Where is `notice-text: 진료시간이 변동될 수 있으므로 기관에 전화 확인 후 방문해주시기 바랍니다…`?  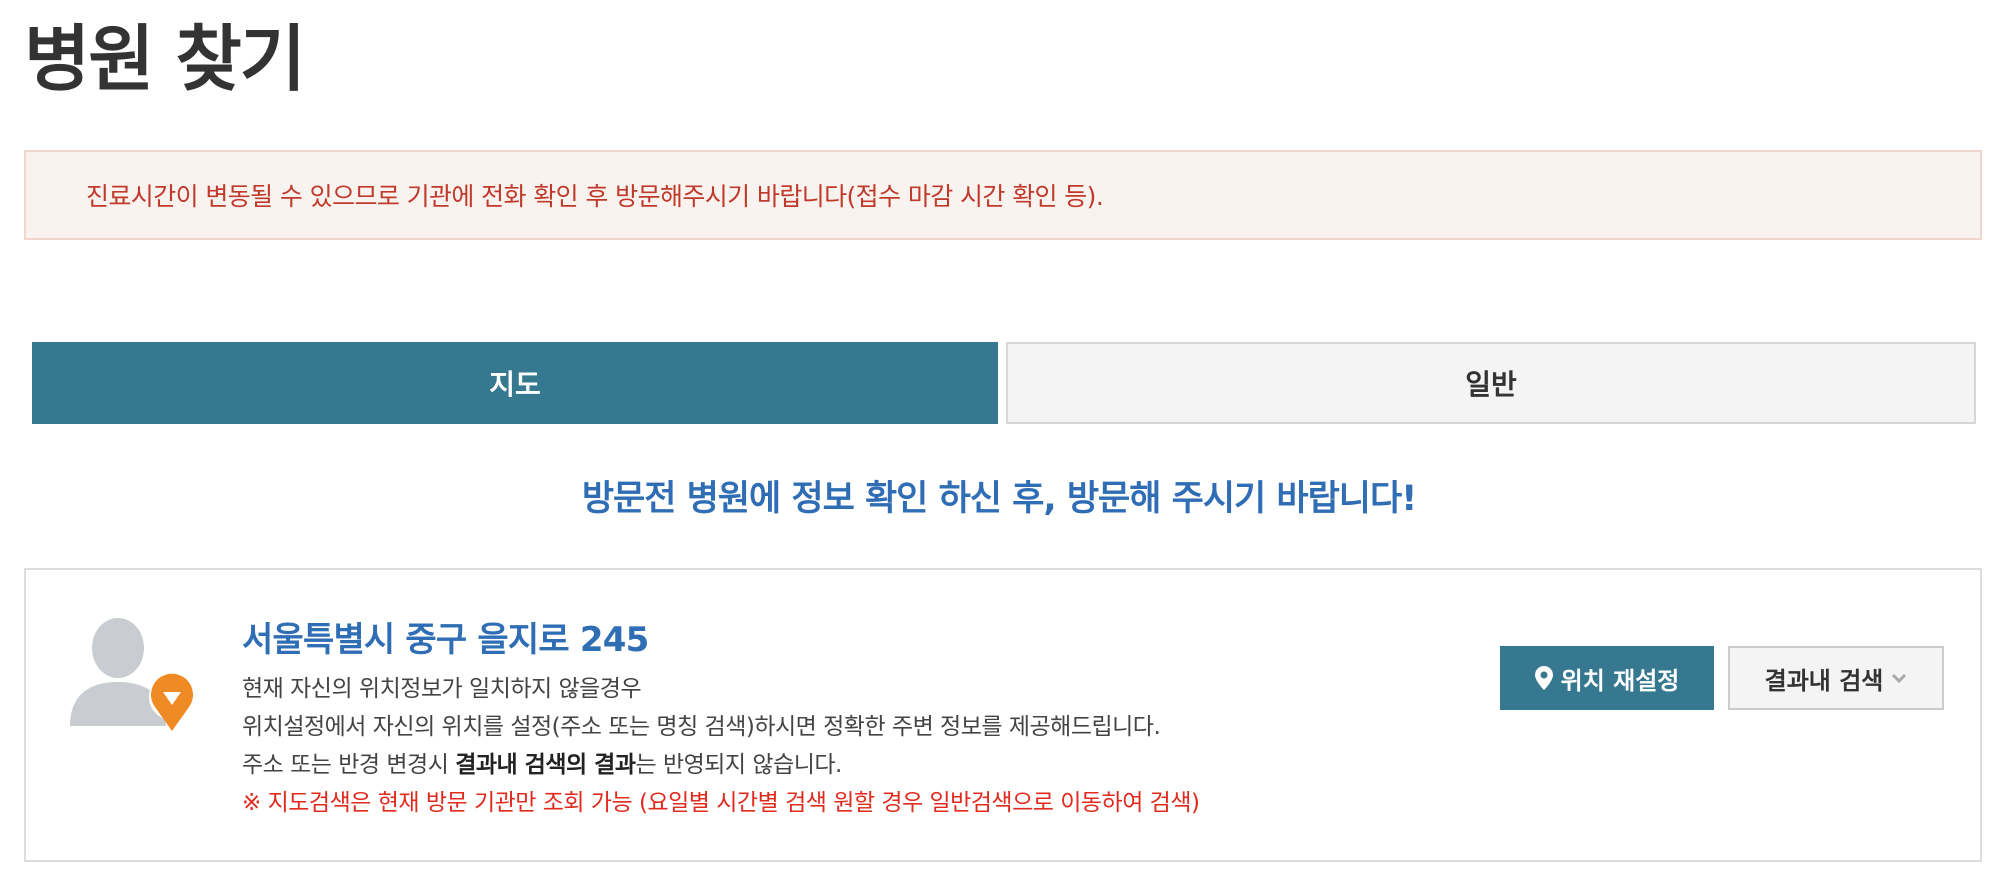
notice-text: 진료시간이 변동될 수 있으므로 기관에 전화 확인 후 방문해주시기 바랍니다… is located at coordinates (595, 196).